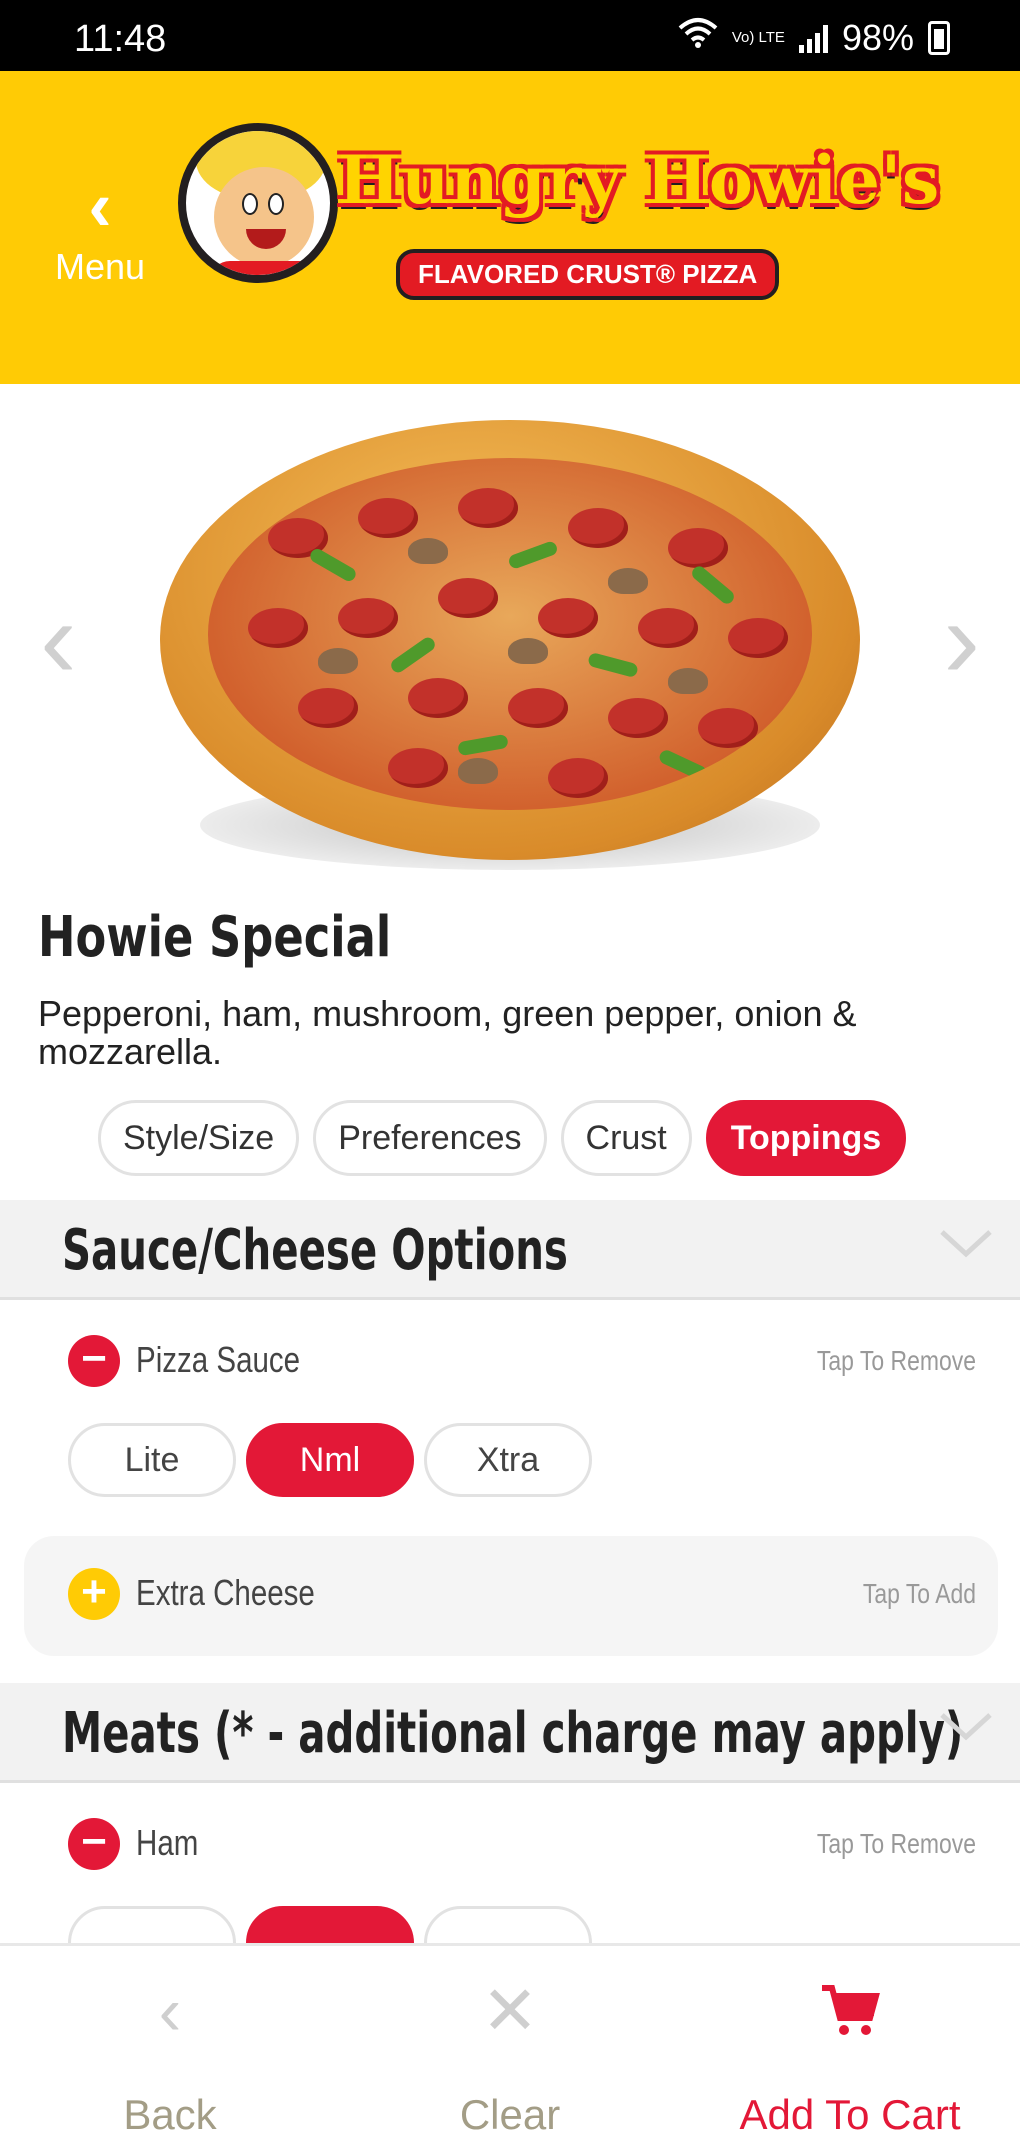 Image resolution: width=1020 pixels, height=2151 pixels. I want to click on option-label: Extra Cheese, so click(225, 1592).